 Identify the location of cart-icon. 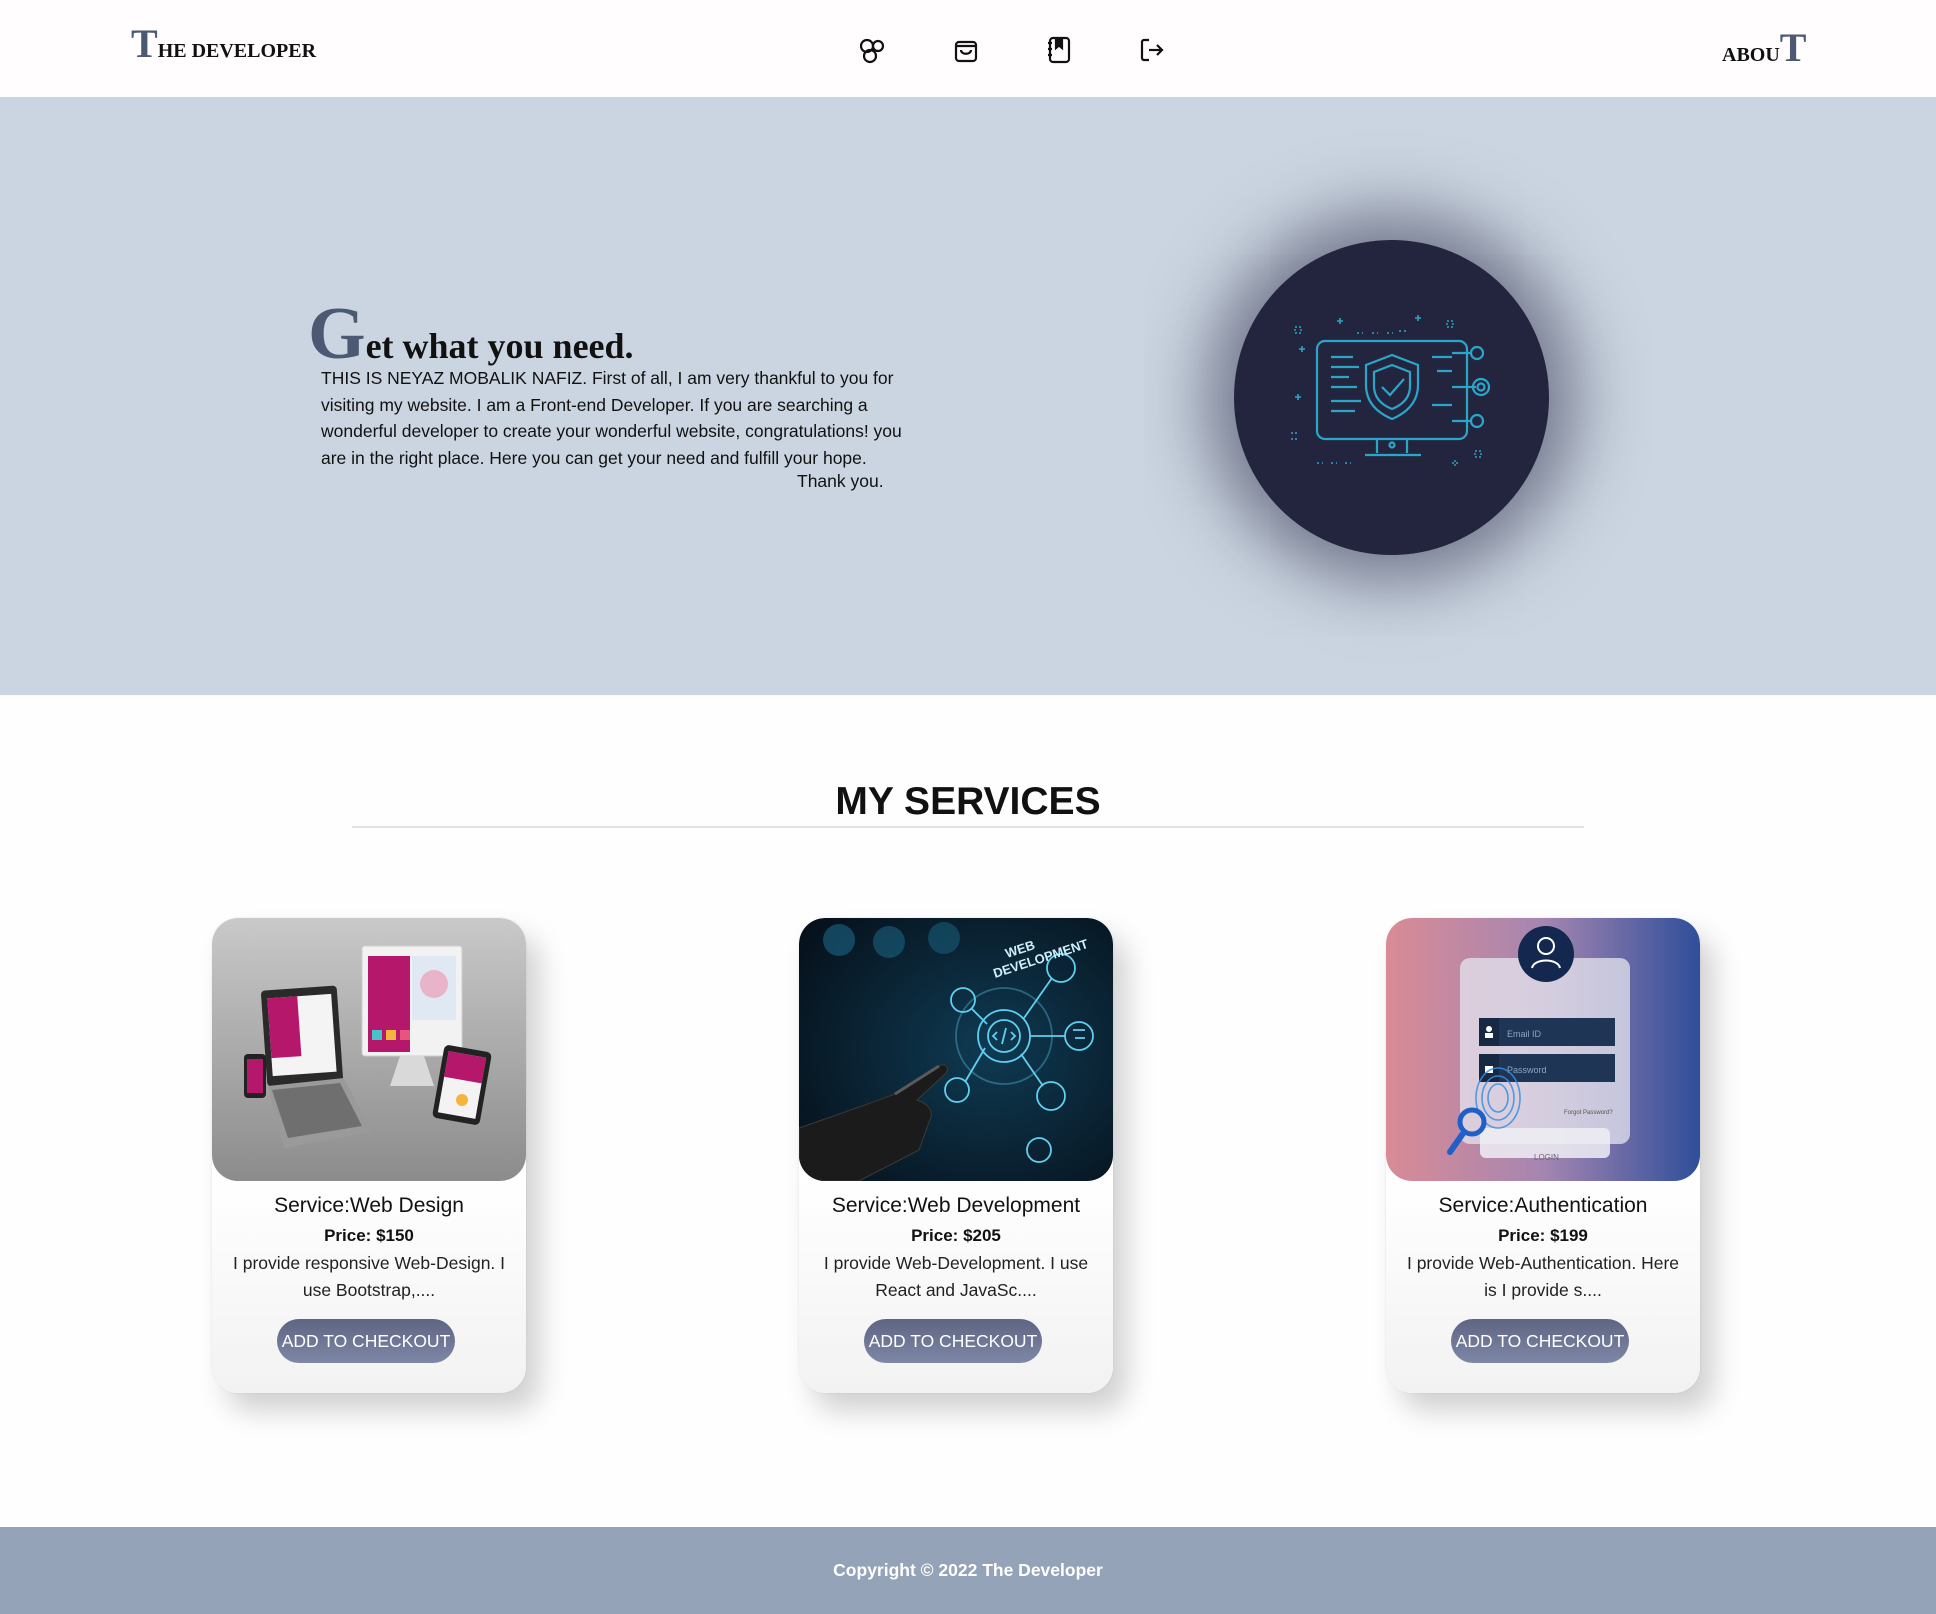
(966, 50).